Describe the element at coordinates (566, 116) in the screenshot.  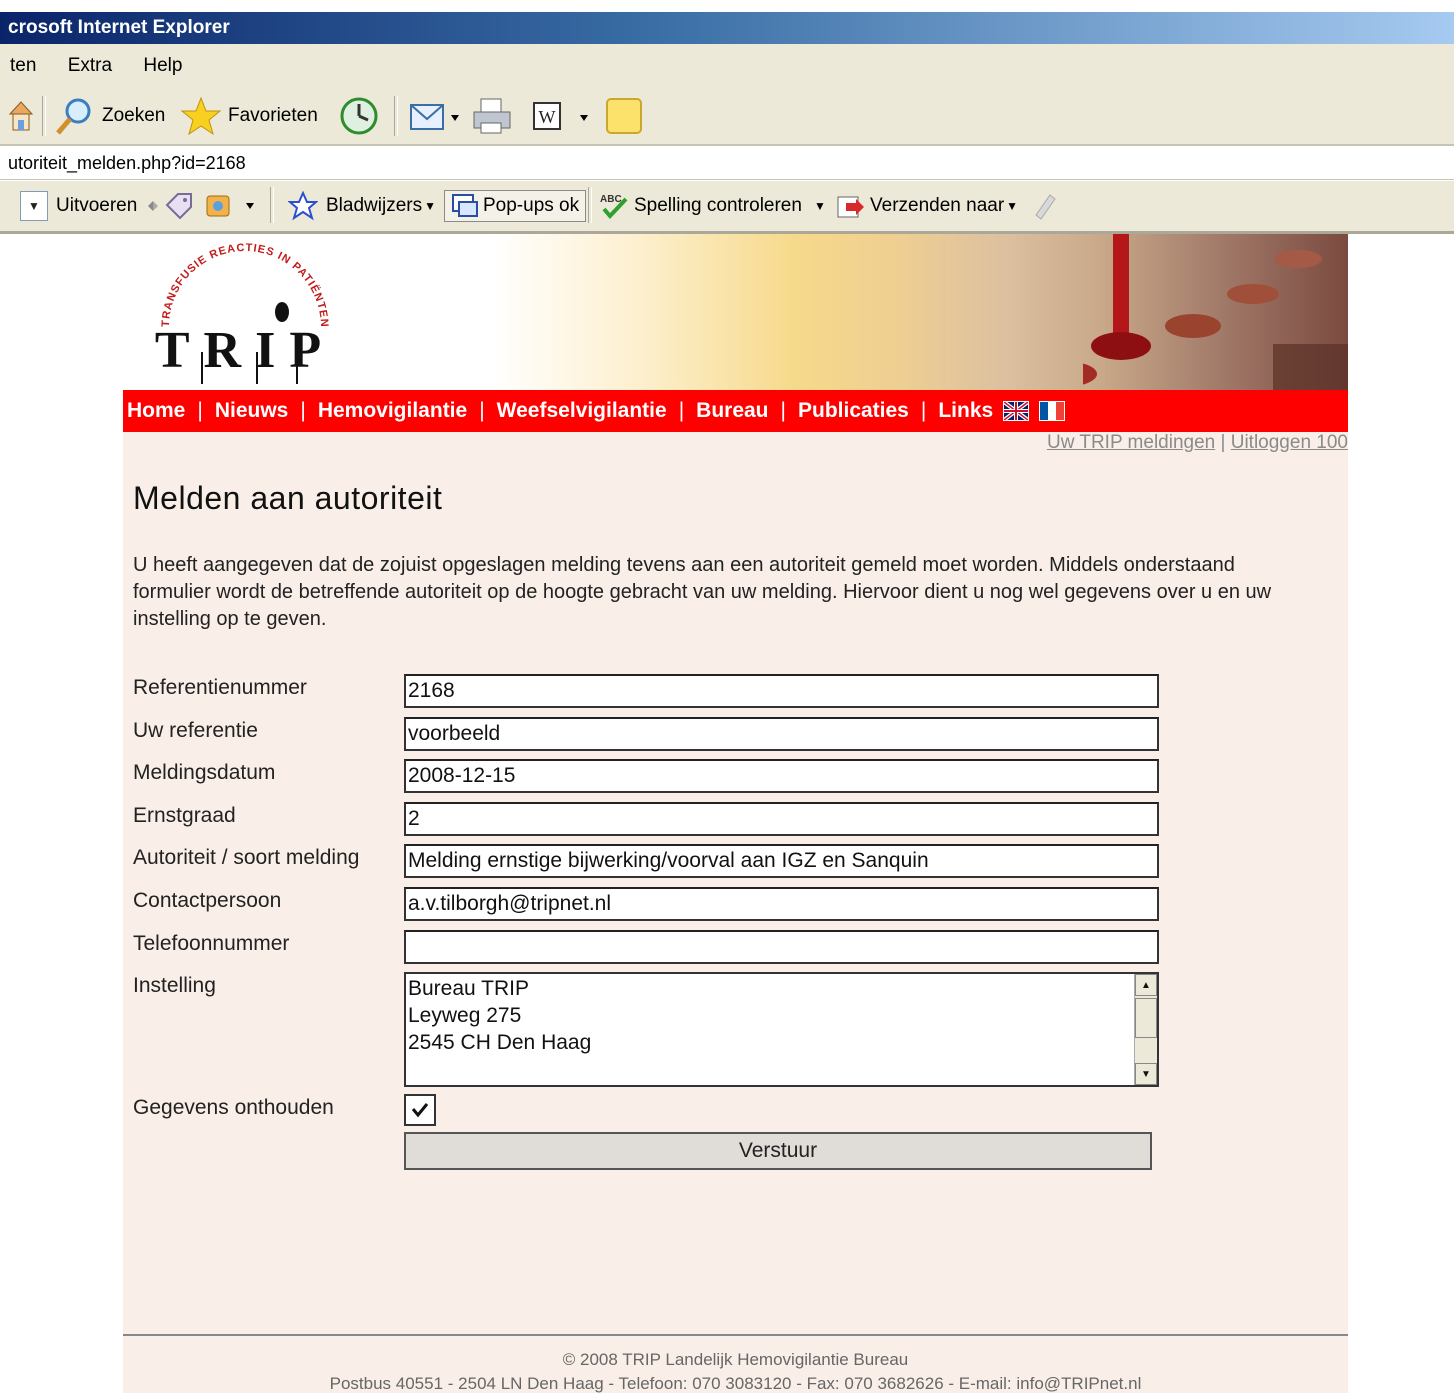
I see `edit-word-button: W` at that location.